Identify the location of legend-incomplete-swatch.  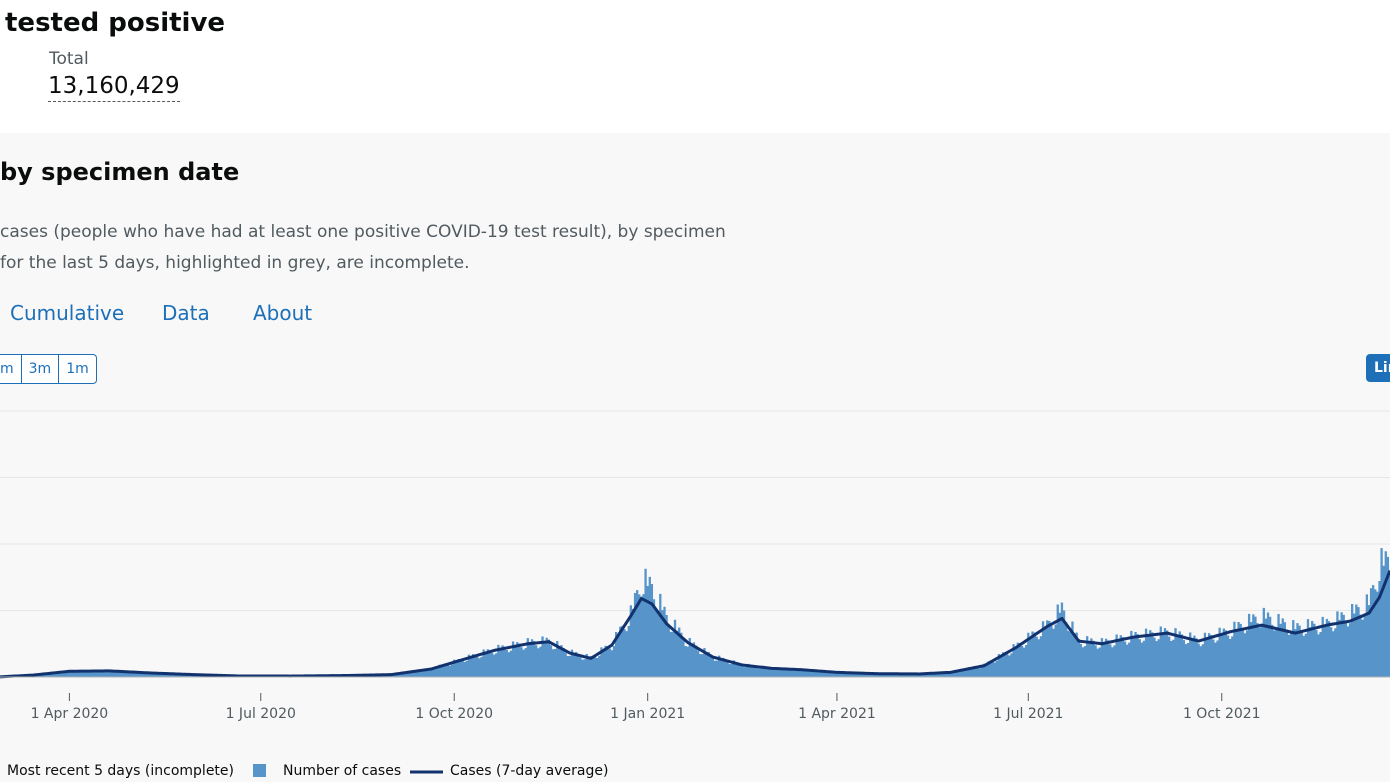
(2, 771).